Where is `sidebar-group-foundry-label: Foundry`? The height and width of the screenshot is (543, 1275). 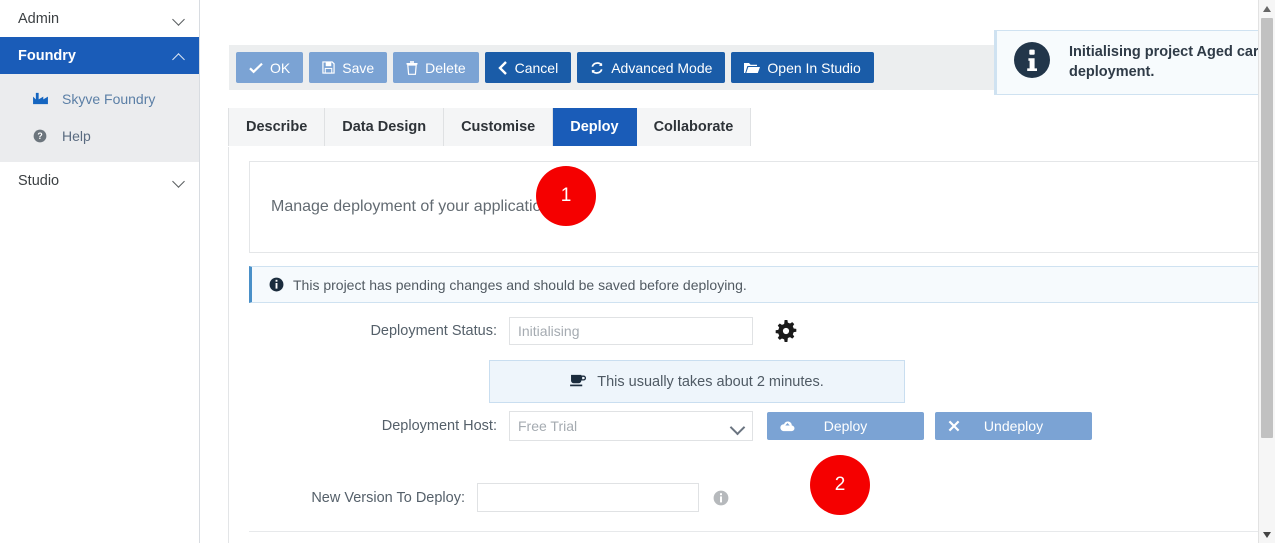 sidebar-group-foundry-label: Foundry is located at coordinates (47, 55).